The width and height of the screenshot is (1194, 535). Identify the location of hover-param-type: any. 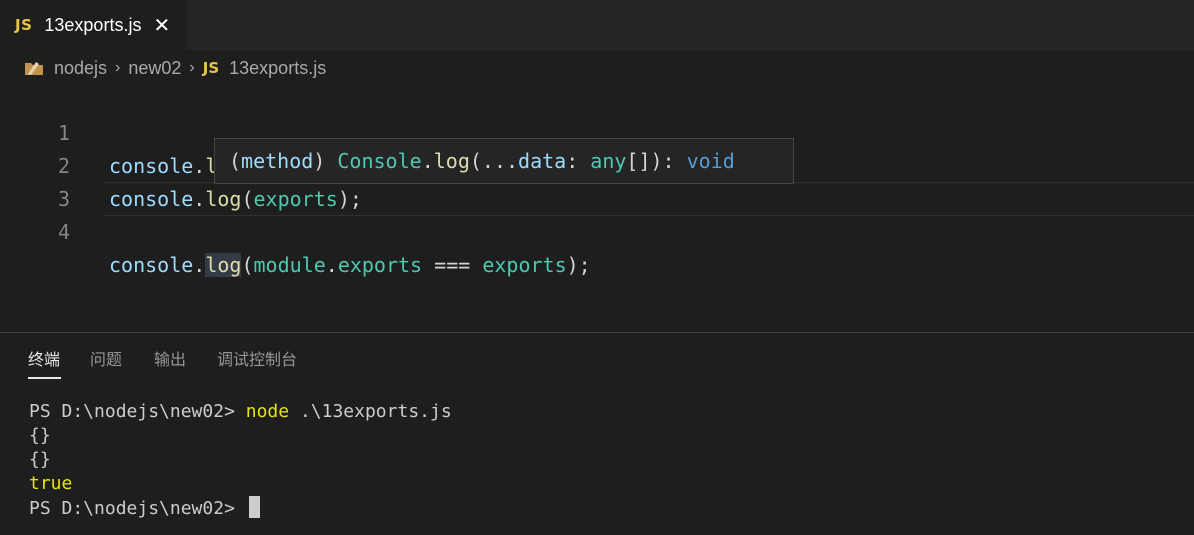
(608, 161).